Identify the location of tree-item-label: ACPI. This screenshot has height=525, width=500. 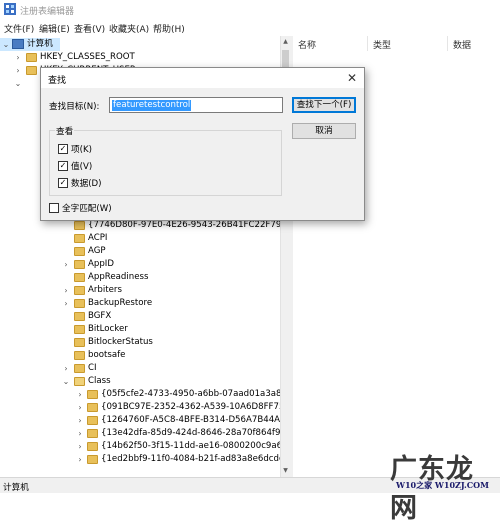
(98, 238).